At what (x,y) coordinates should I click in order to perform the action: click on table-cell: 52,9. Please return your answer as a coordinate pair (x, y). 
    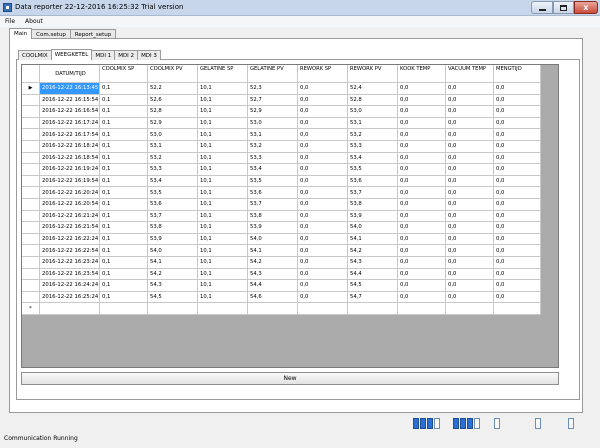
    Looking at the image, I should click on (273, 112).